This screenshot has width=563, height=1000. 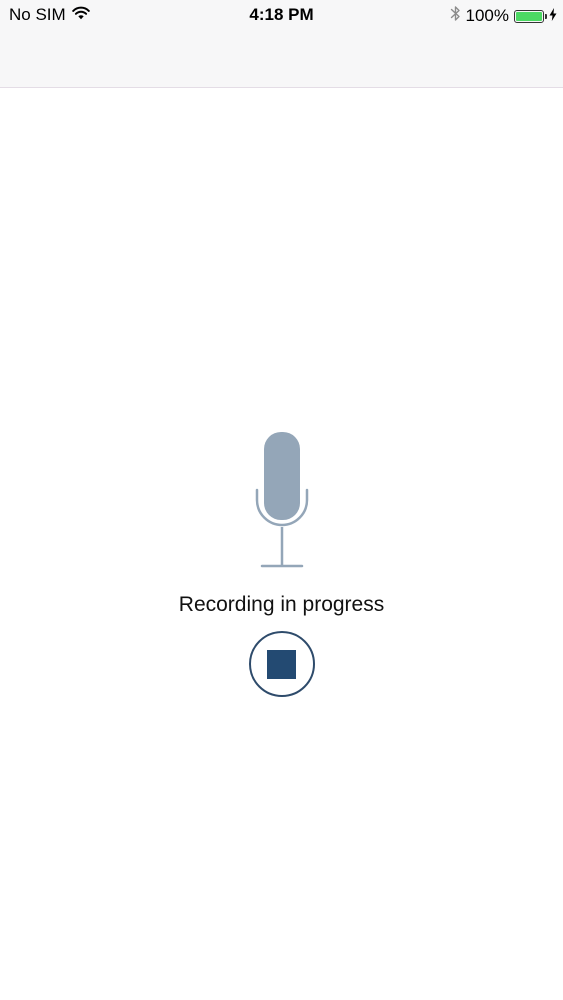 I want to click on bluetooth-icon, so click(x=455, y=16).